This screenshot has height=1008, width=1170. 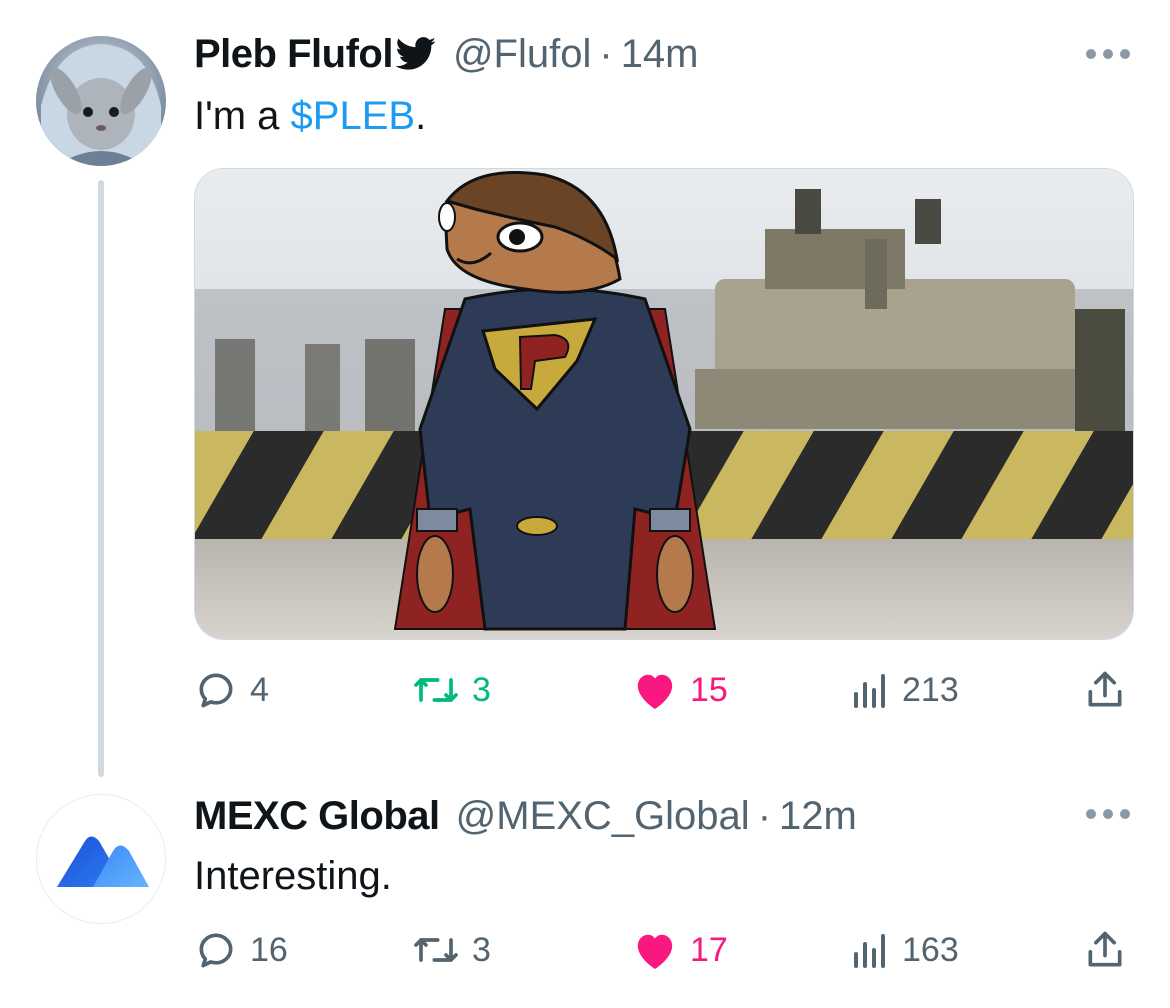 I want to click on text-suffix: ., so click(x=421, y=116).